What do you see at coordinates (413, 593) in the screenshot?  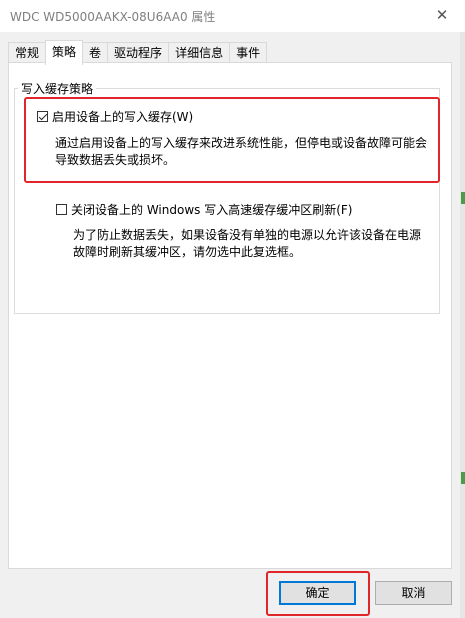 I see `cancel-button: 取消` at bounding box center [413, 593].